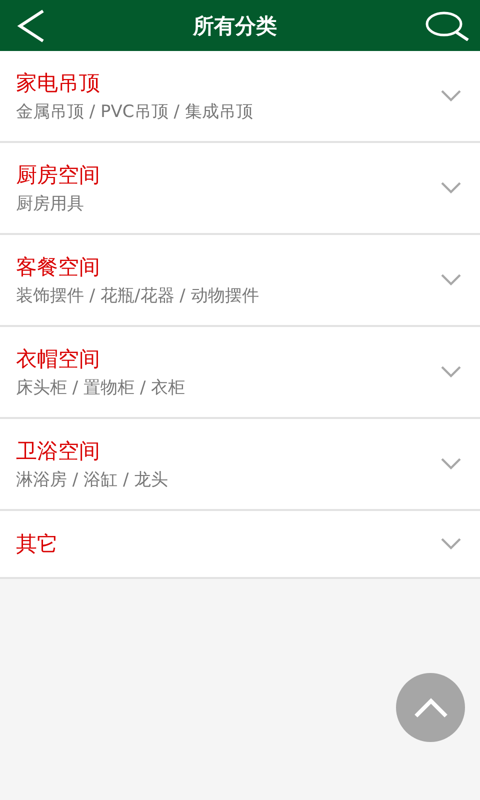 The width and height of the screenshot is (480, 800). What do you see at coordinates (240, 97) in the screenshot?
I see `category-item: 家电吊顶 金属吊顶 / PVC吊顶 / 集成吊顶` at bounding box center [240, 97].